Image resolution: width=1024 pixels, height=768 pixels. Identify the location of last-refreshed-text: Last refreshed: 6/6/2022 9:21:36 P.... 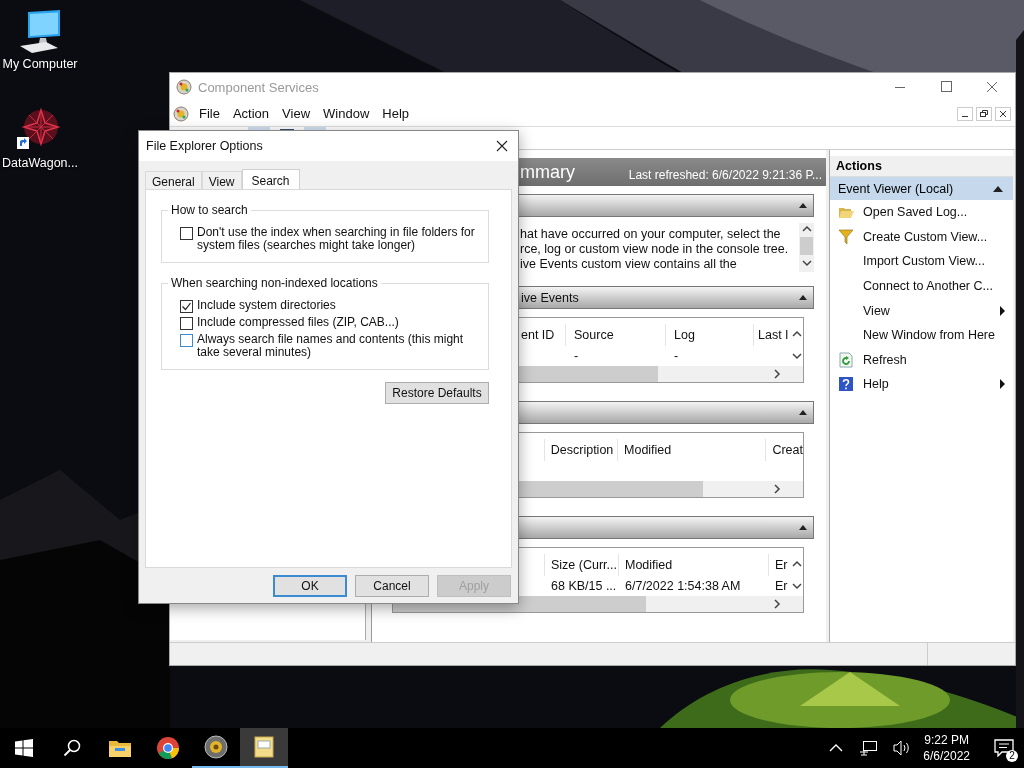
(725, 175).